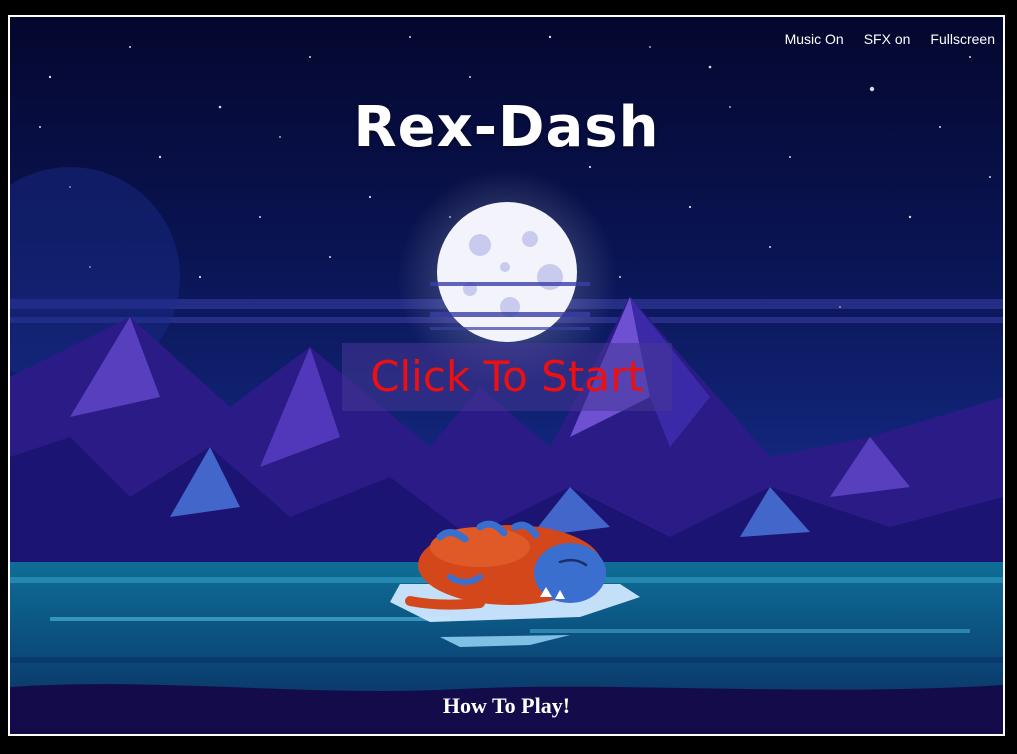  What do you see at coordinates (962, 39) in the screenshot?
I see `fullscreen-button: Fullscreen` at bounding box center [962, 39].